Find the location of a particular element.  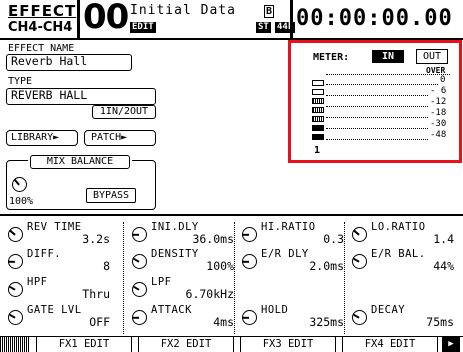

param-value-lpf: 6.70kHz is located at coordinates (209, 294).